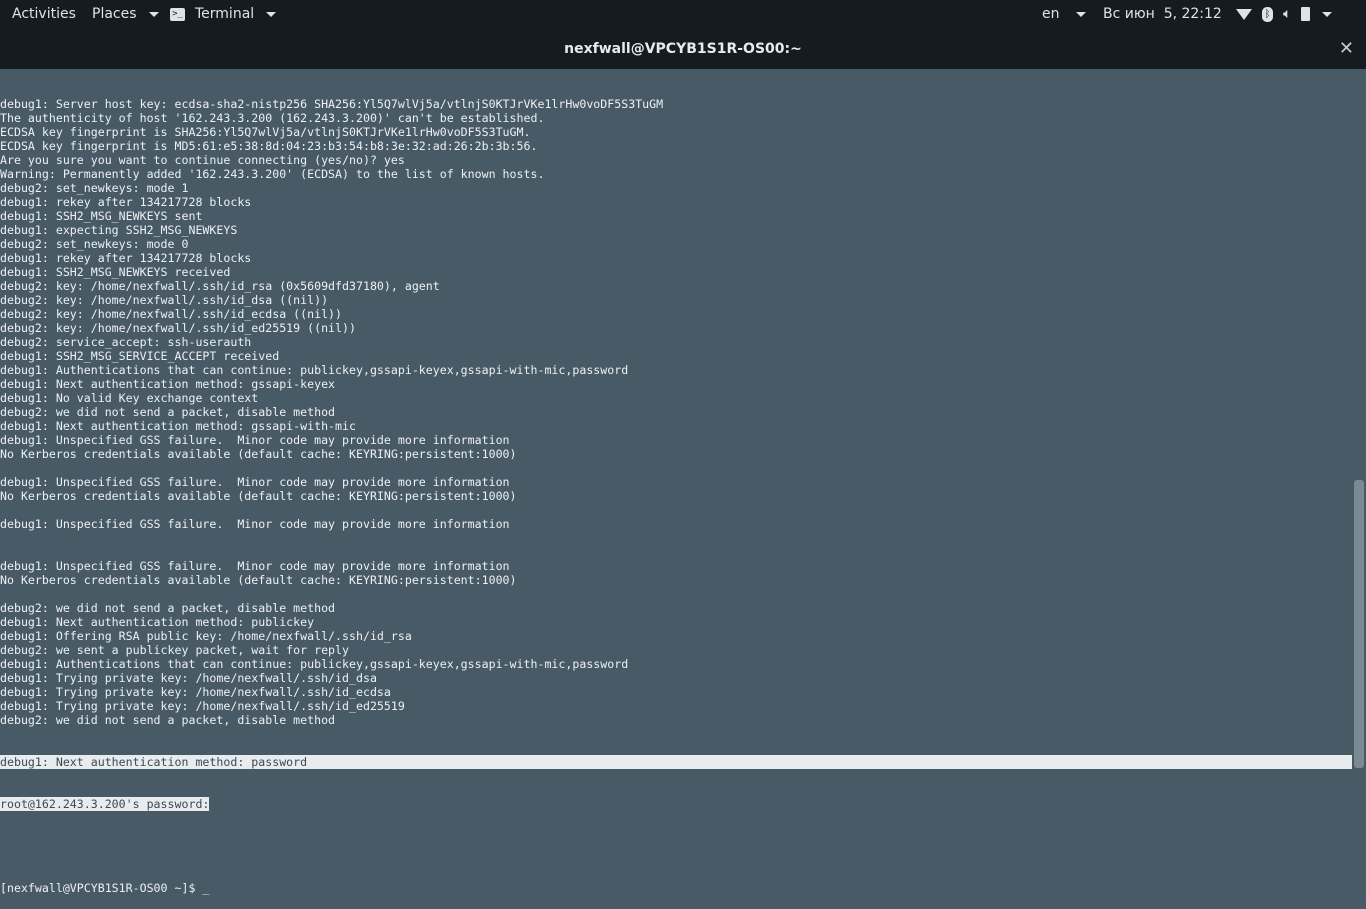 The width and height of the screenshot is (1366, 909). I want to click on terminal-line: debug1: SSH2_MSG_NEWKEYS sent, so click(101, 216).